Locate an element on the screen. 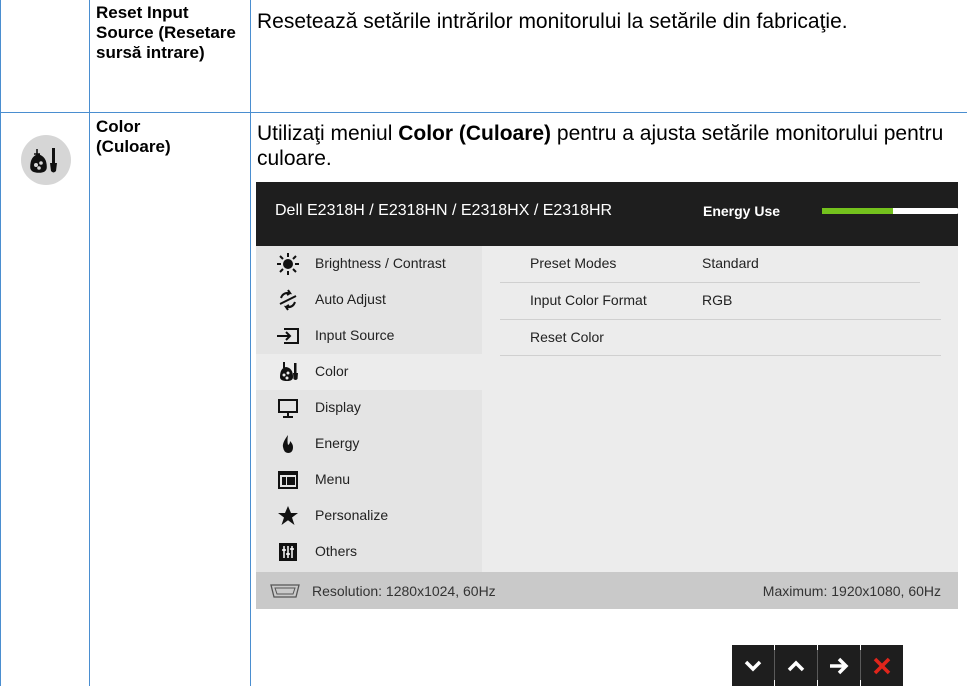 The image size is (967, 686). table-border-left is located at coordinates (0, 343).